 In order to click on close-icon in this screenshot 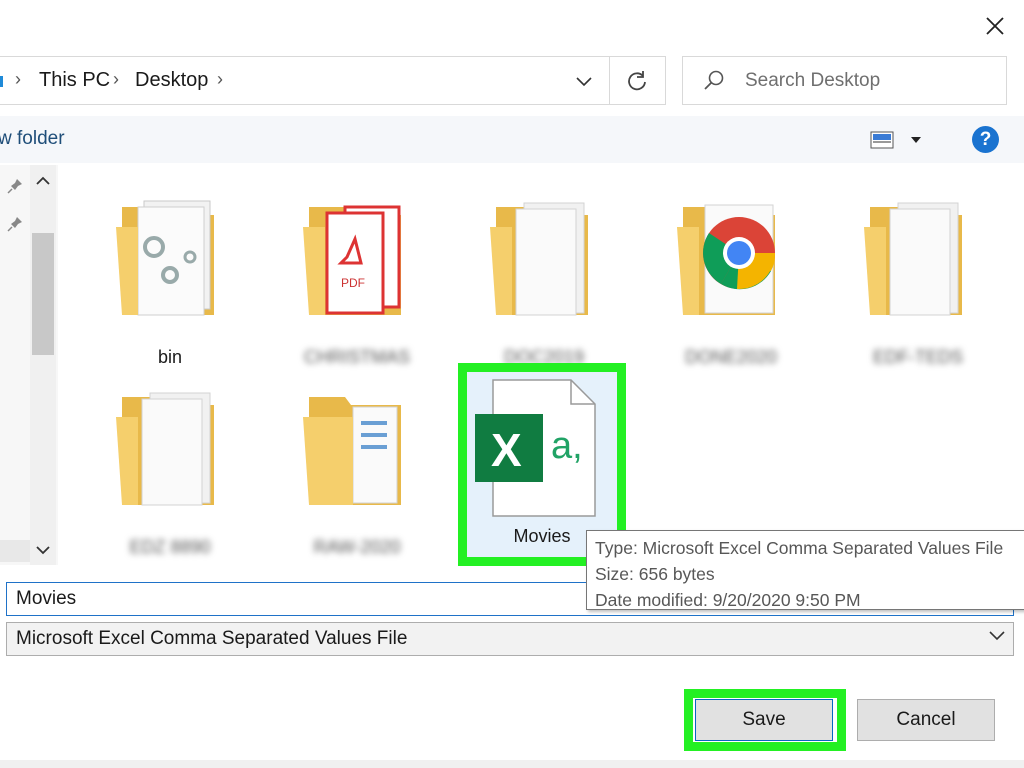, I will do `click(995, 26)`.